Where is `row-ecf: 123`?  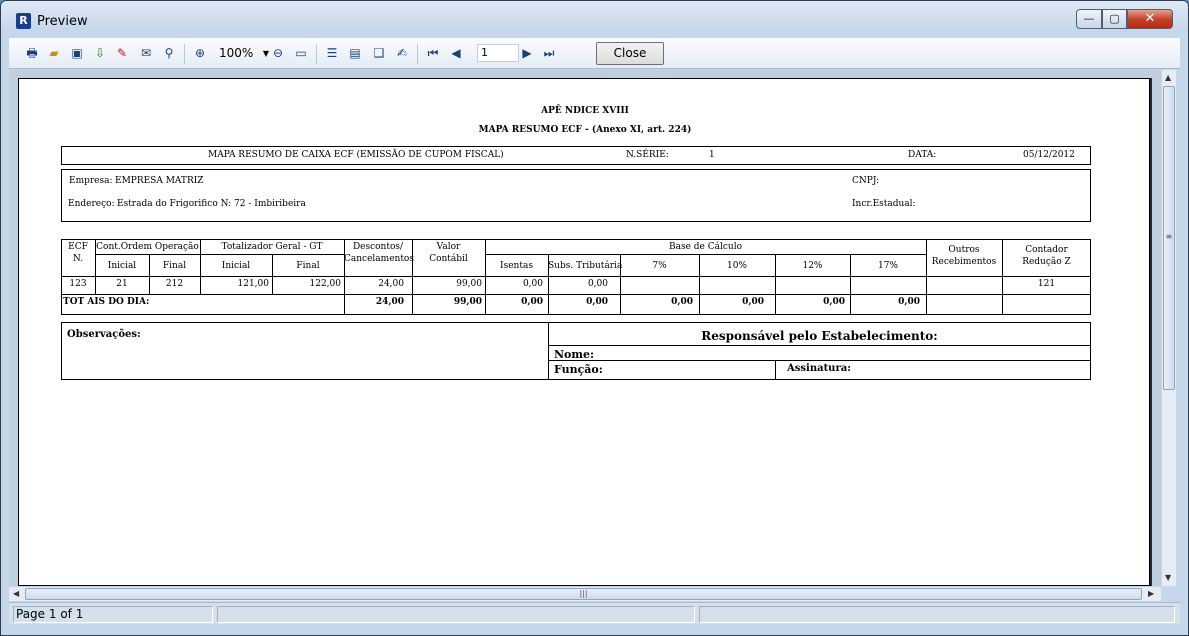
row-ecf: 123 is located at coordinates (78, 284).